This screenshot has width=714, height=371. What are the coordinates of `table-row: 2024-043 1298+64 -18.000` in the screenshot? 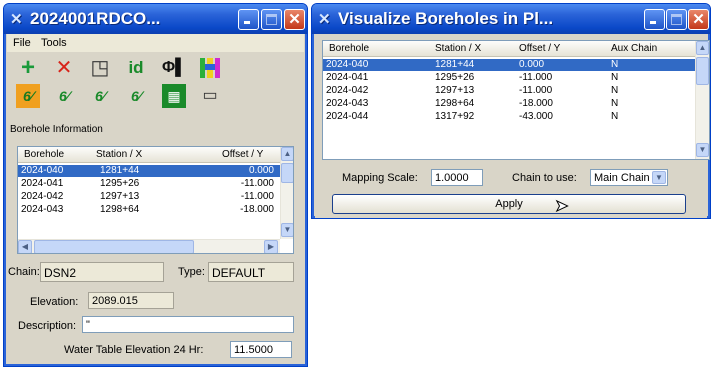 It's located at (149, 210).